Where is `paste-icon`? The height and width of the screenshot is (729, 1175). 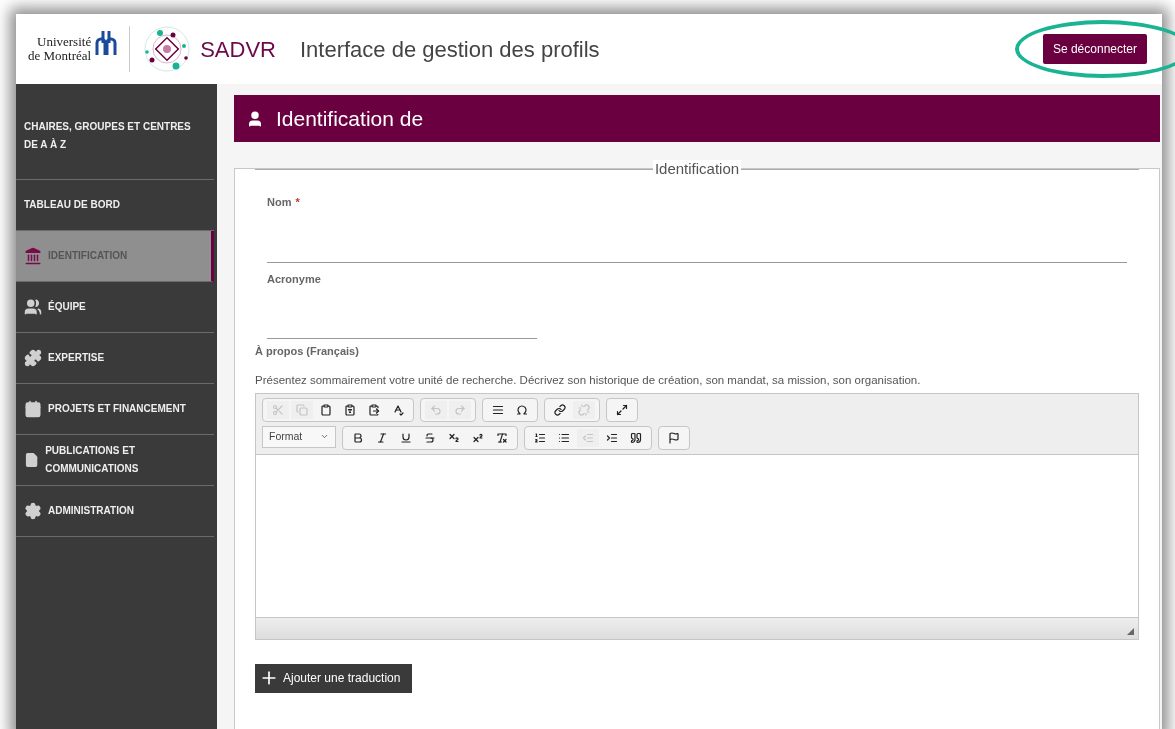
paste-icon is located at coordinates (326, 409).